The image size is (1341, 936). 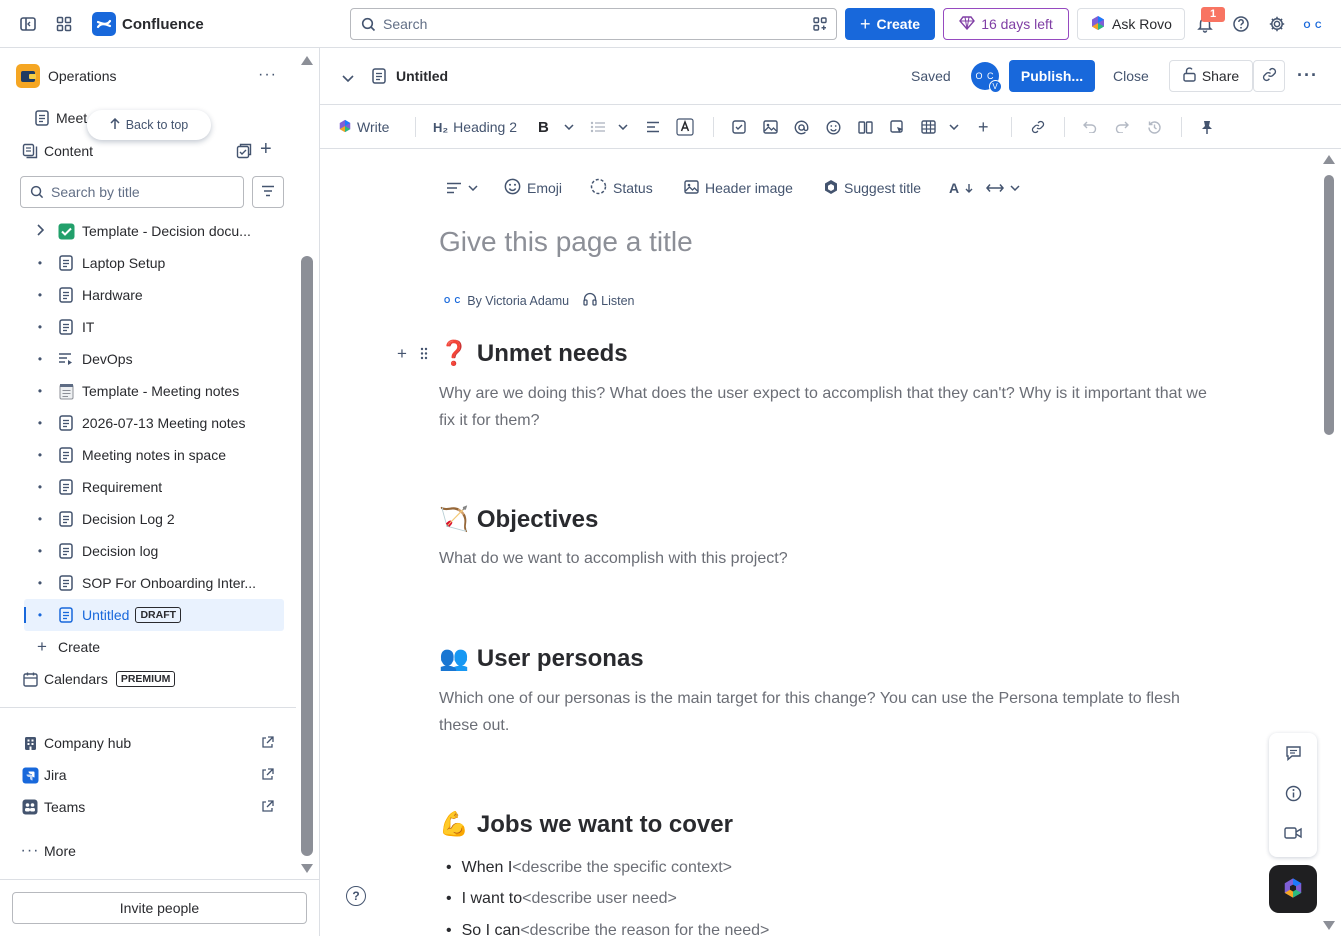 I want to click on share-button: Share, so click(x=1211, y=76).